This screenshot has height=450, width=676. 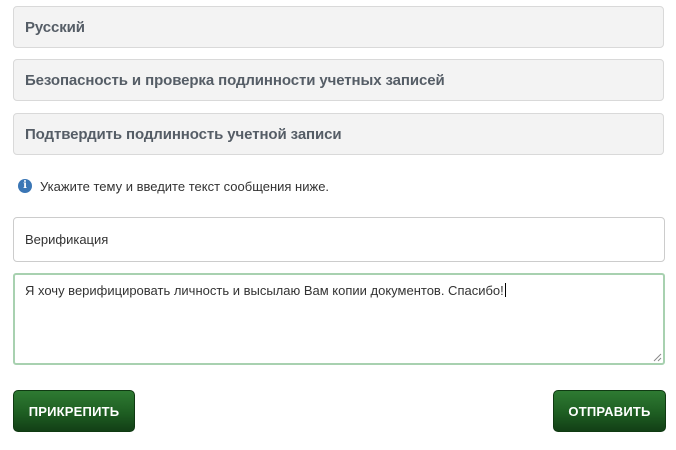 I want to click on language-select: Русский, so click(x=338, y=27).